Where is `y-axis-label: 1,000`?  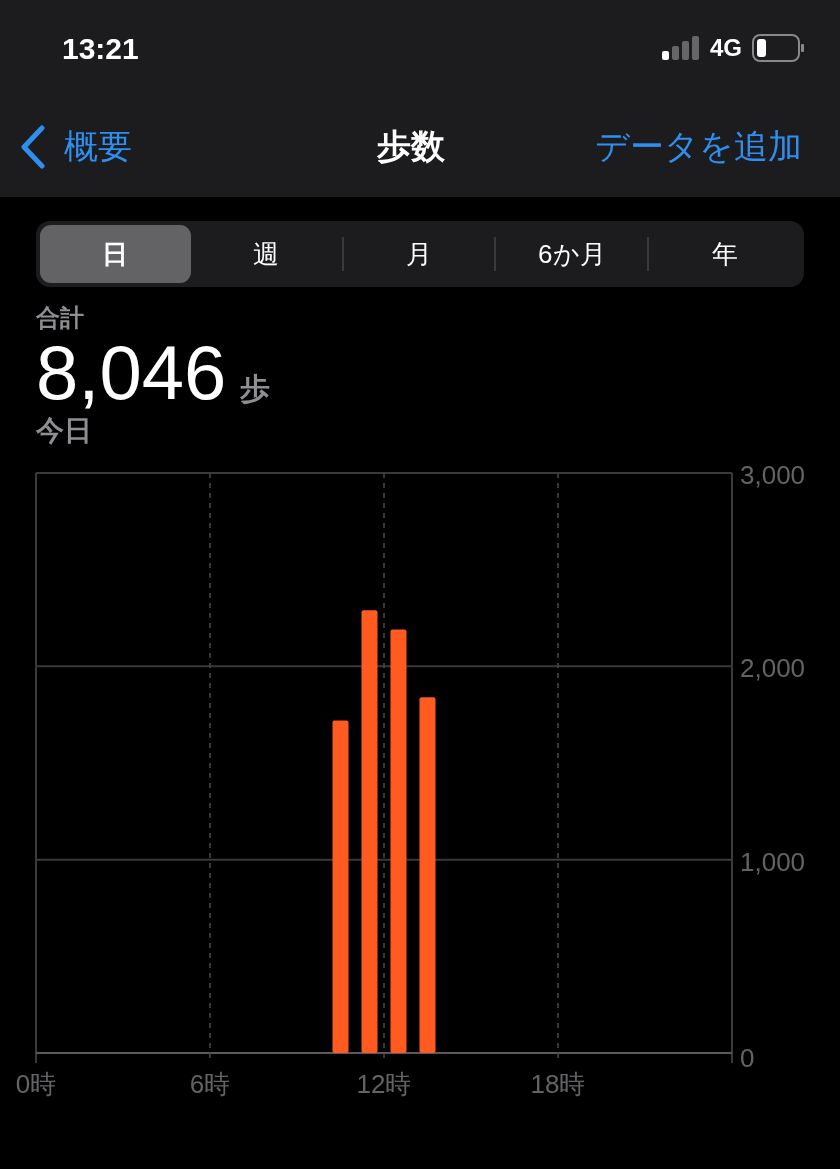 y-axis-label: 1,000 is located at coordinates (773, 861).